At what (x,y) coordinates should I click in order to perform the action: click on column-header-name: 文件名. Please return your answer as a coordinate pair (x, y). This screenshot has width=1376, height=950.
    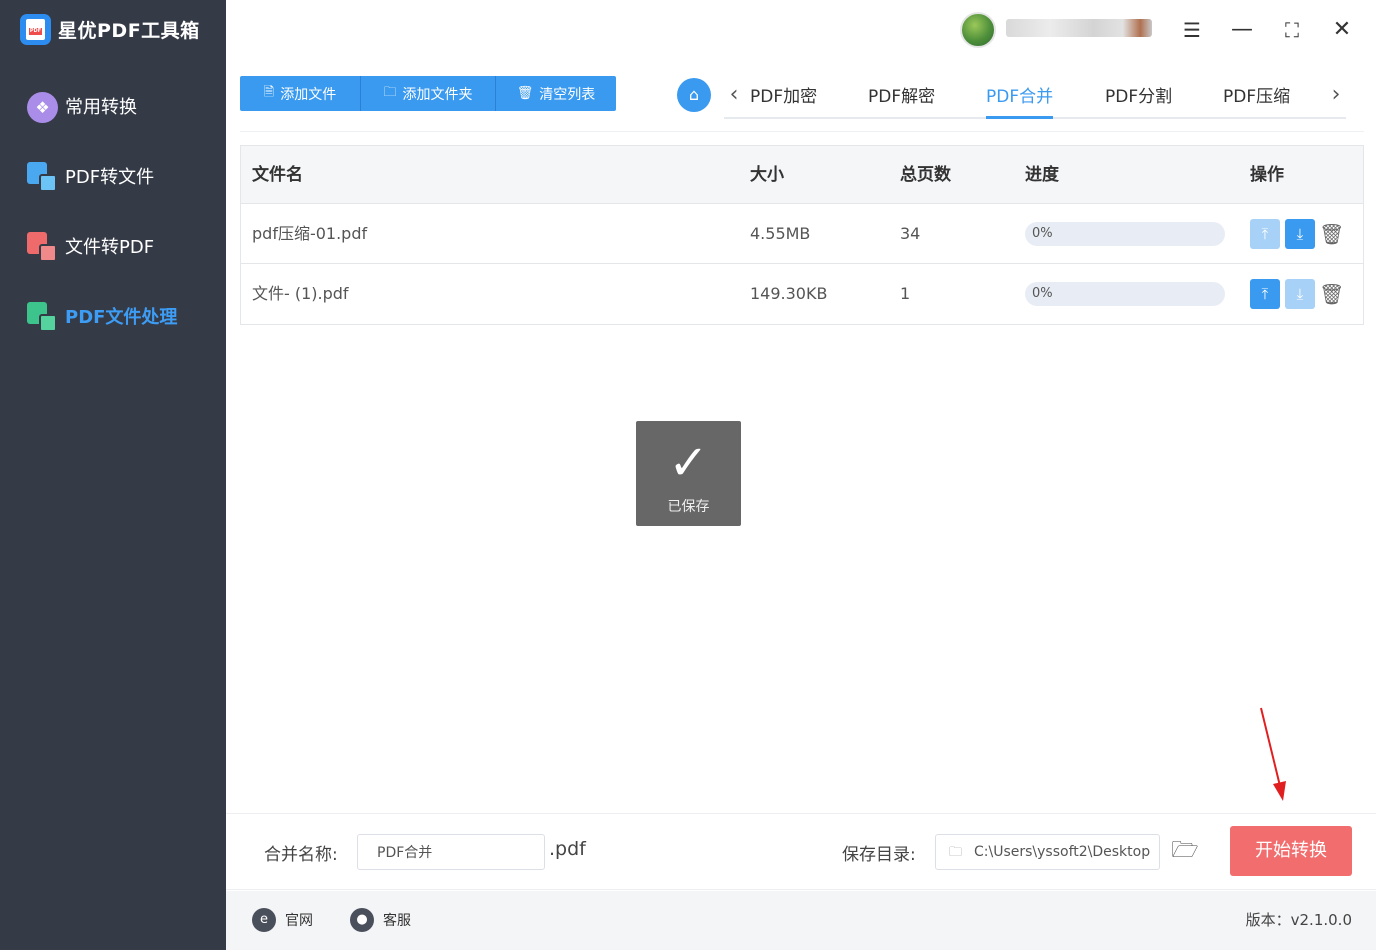
    Looking at the image, I should click on (277, 175).